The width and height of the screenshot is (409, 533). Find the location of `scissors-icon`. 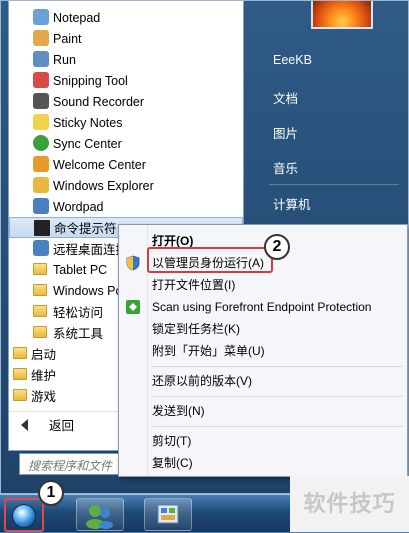

scissors-icon is located at coordinates (41, 80).